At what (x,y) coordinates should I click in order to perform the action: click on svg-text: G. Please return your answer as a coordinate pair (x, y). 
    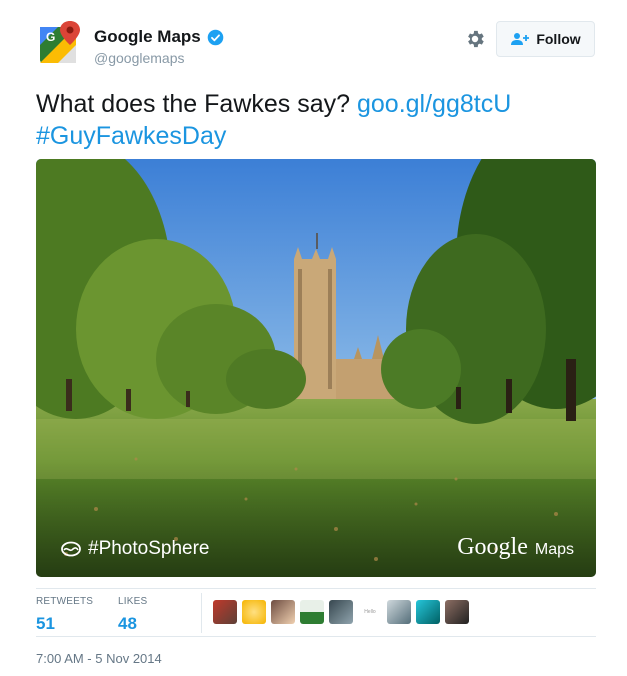
    Looking at the image, I should click on (50, 37).